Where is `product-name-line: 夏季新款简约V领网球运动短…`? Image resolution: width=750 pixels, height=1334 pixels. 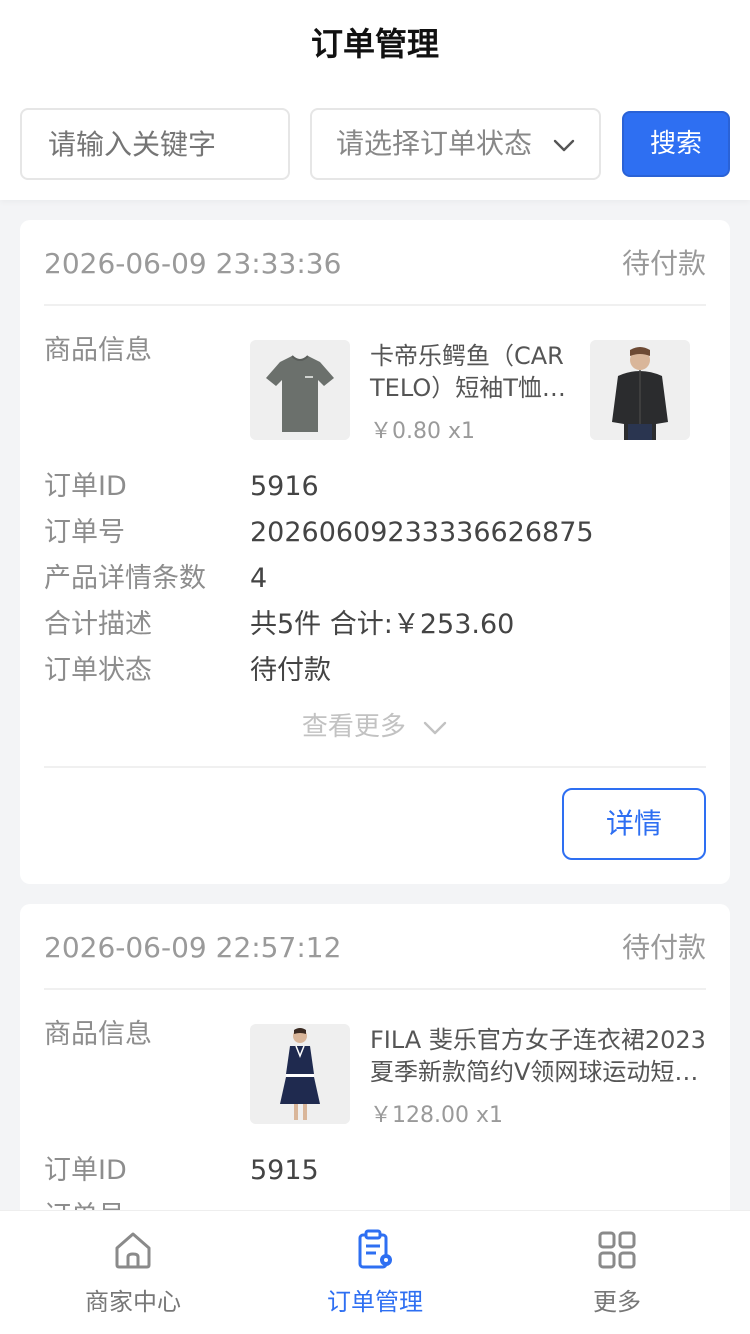
product-name-line: 夏季新款简约V领网球运动短… is located at coordinates (534, 1072).